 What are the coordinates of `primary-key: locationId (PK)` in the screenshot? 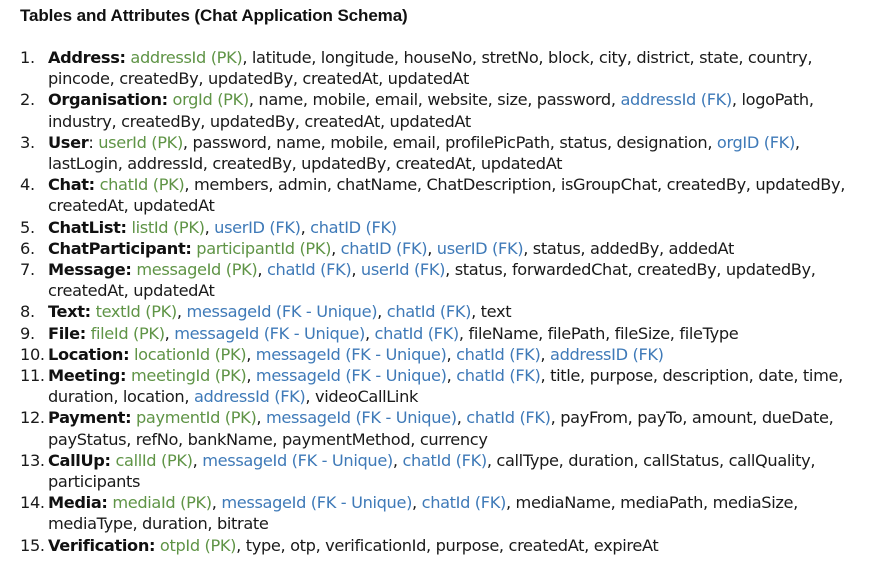 It's located at (190, 354).